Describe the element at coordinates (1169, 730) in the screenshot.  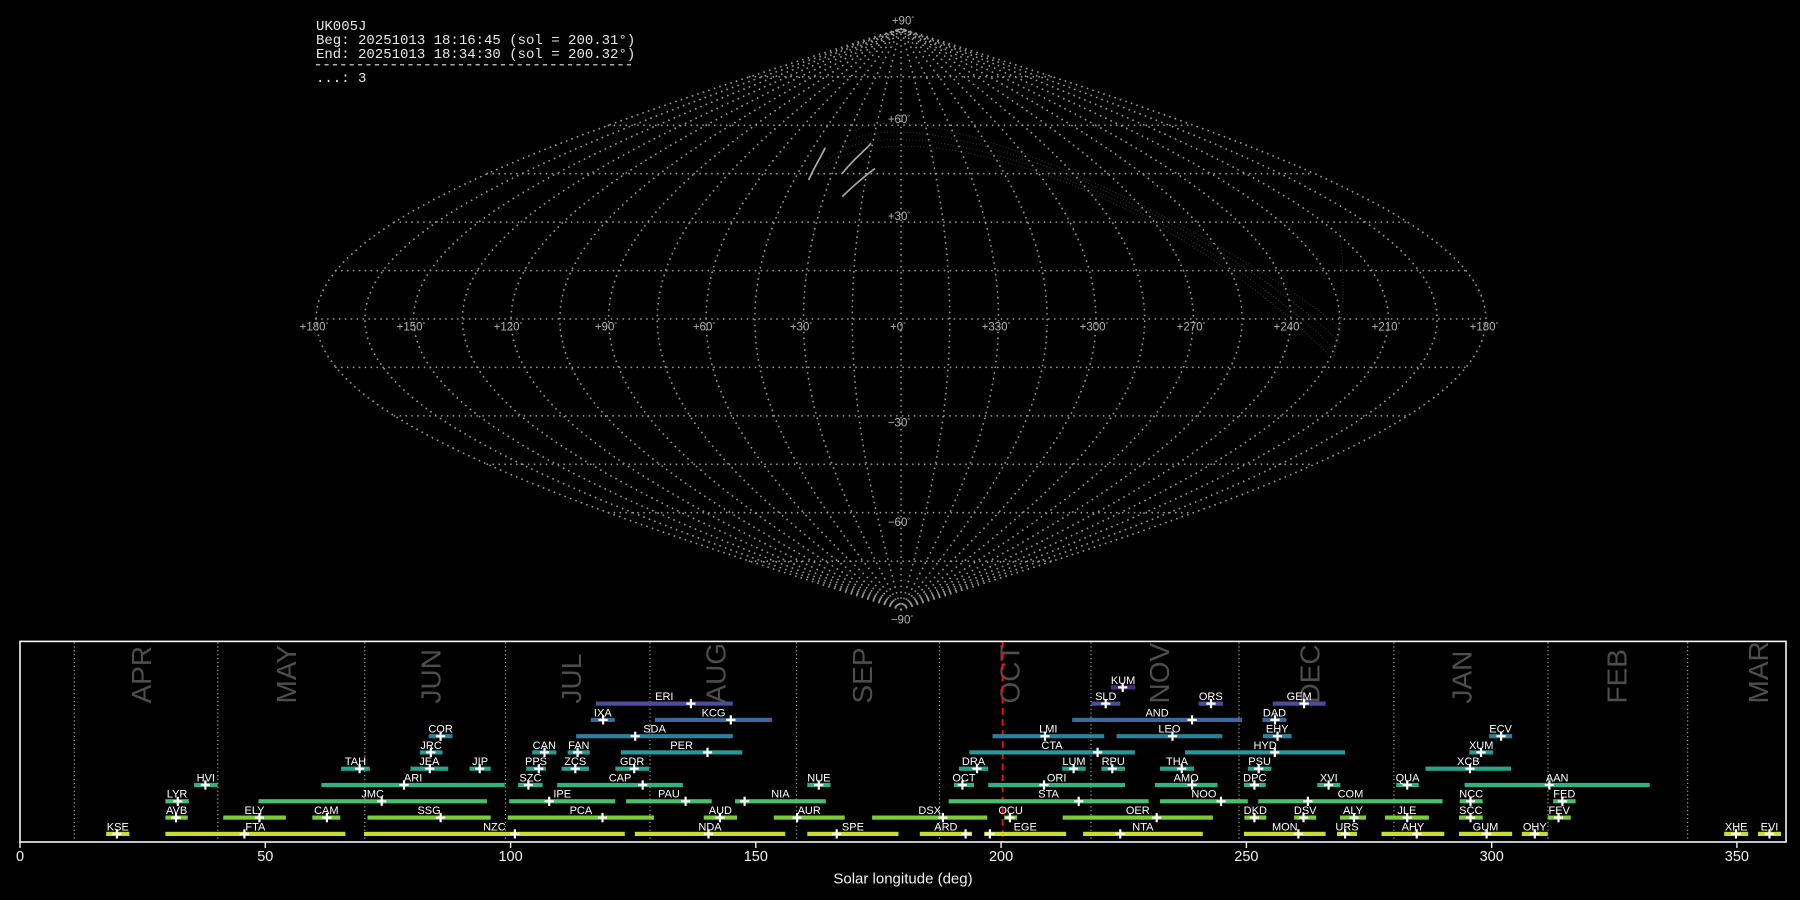
I see `svg-text: LEO` at that location.